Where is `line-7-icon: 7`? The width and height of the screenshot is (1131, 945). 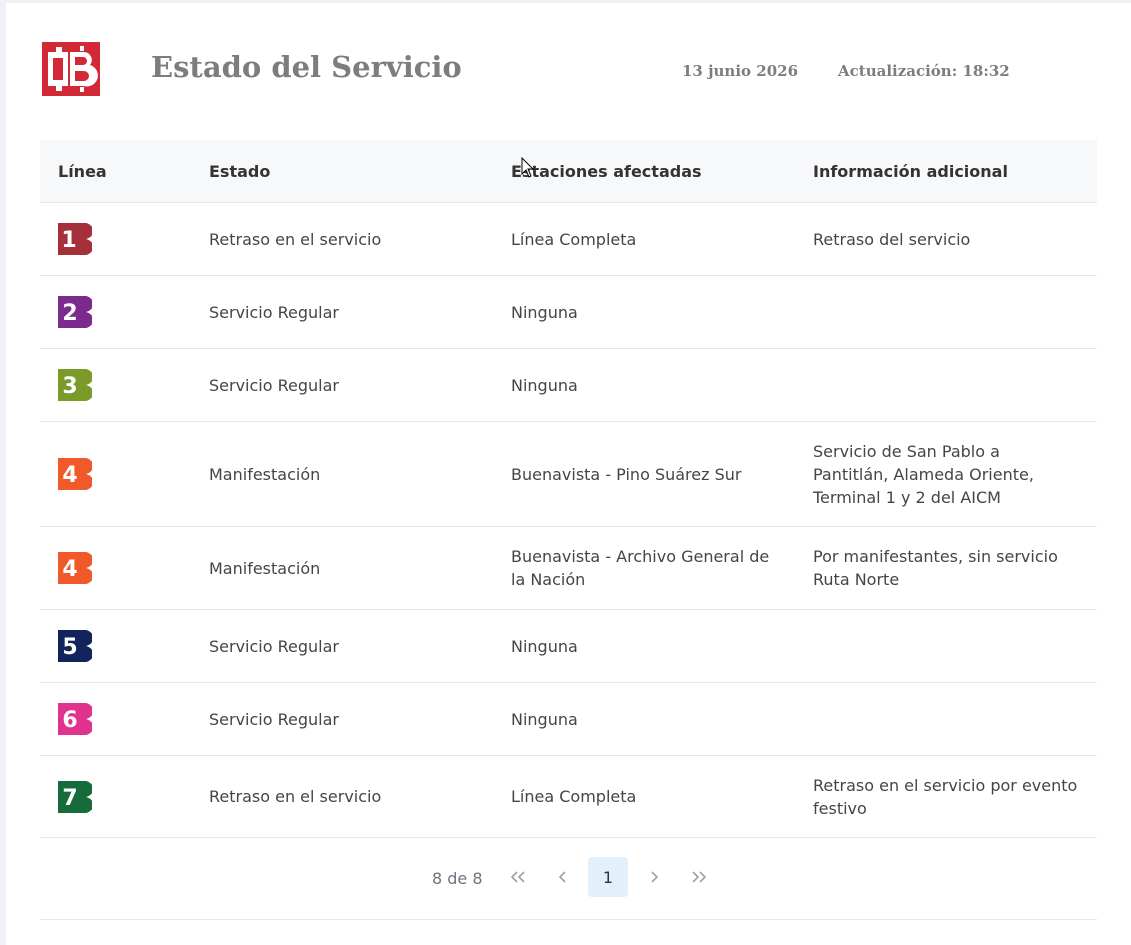
line-7-icon: 7 is located at coordinates (75, 796).